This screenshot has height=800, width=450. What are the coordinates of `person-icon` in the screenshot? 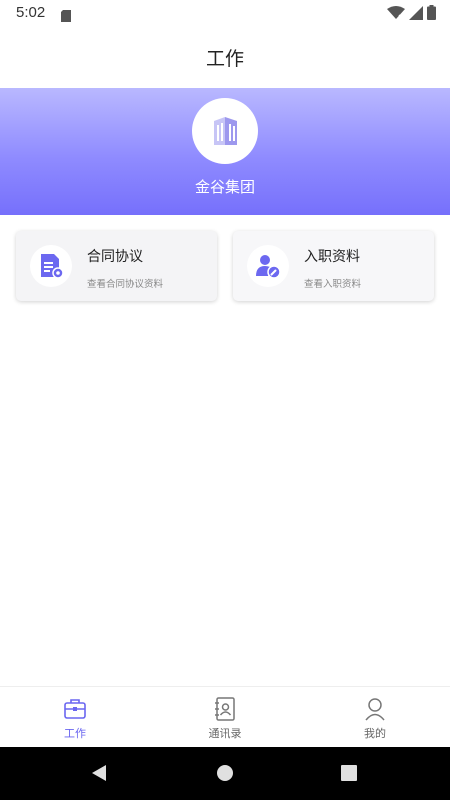 It's located at (375, 709).